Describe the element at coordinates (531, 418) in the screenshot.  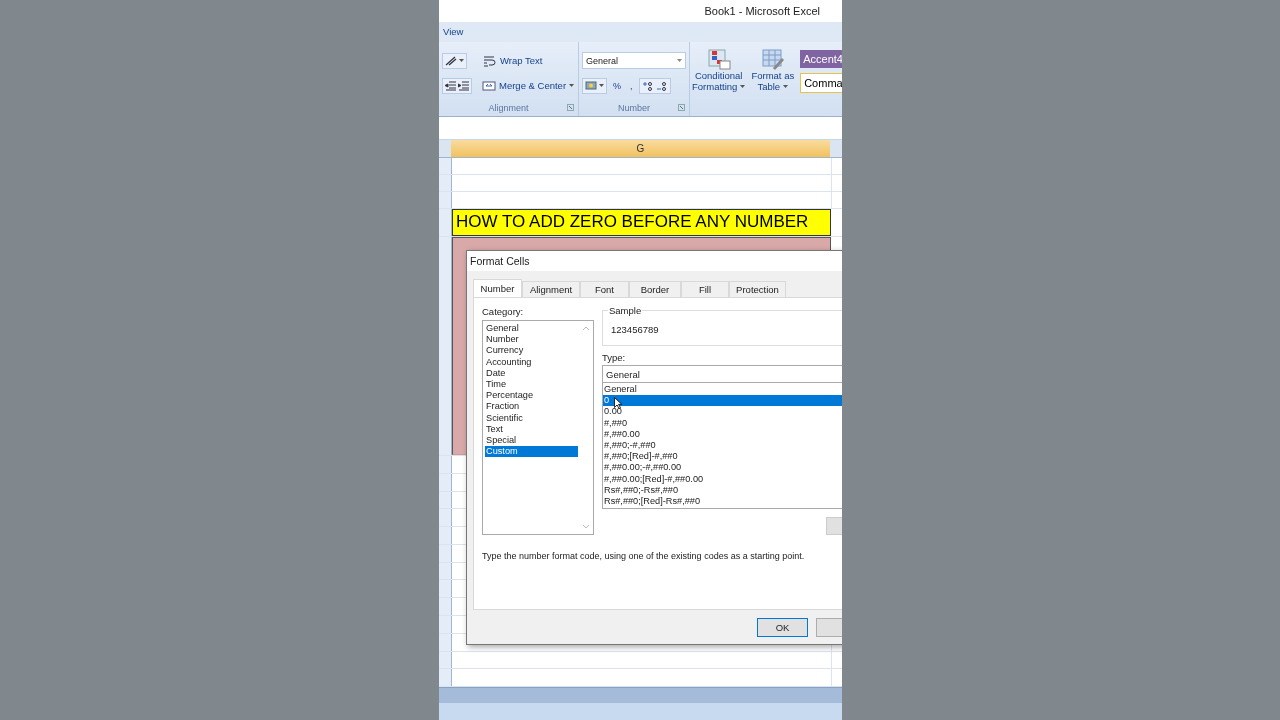
I see `category-item: Scientific` at that location.